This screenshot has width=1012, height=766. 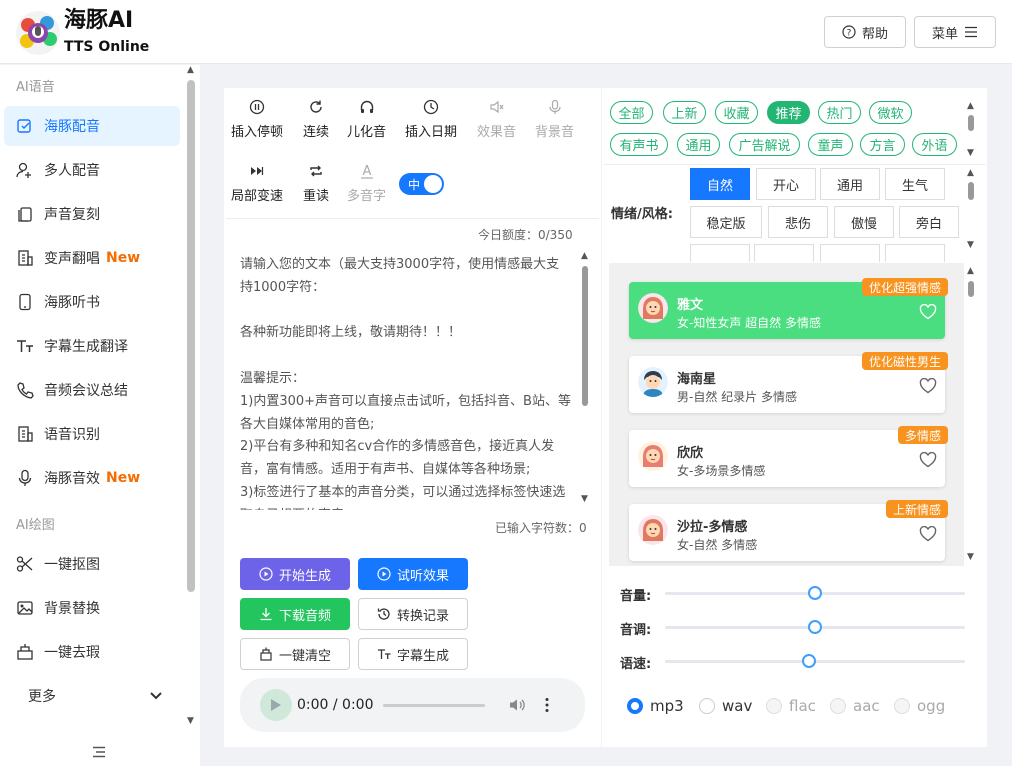 What do you see at coordinates (366, 119) in the screenshot?
I see `erhua-tool: 儿化音` at bounding box center [366, 119].